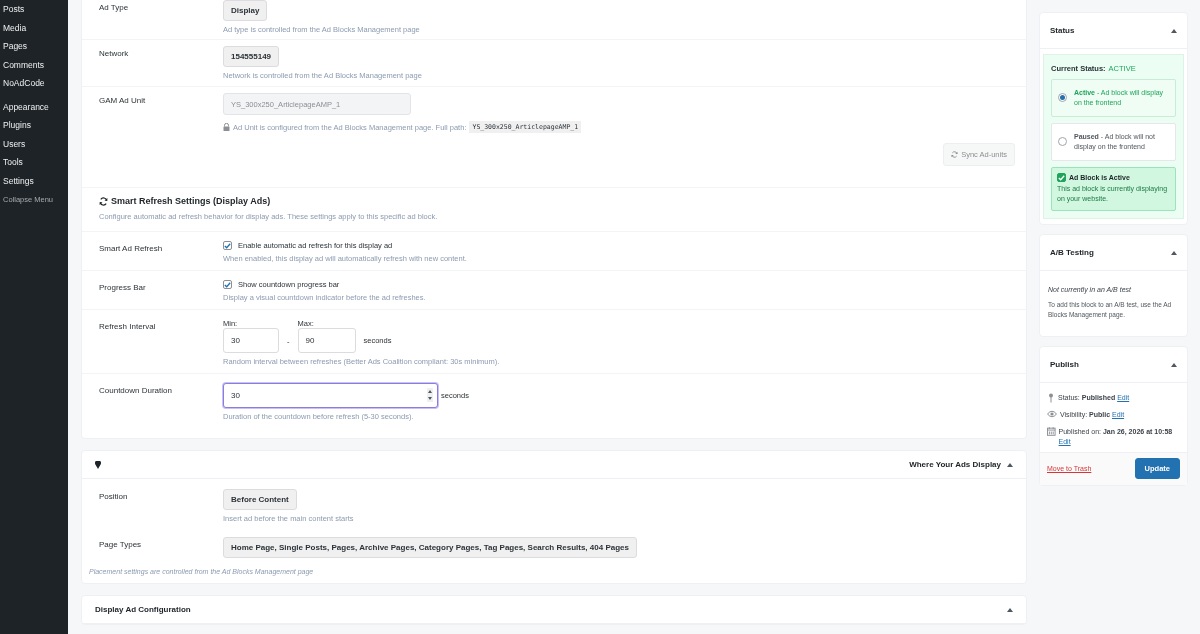 This screenshot has width=1200, height=634. What do you see at coordinates (245, 10) in the screenshot?
I see `value-chip: Display` at bounding box center [245, 10].